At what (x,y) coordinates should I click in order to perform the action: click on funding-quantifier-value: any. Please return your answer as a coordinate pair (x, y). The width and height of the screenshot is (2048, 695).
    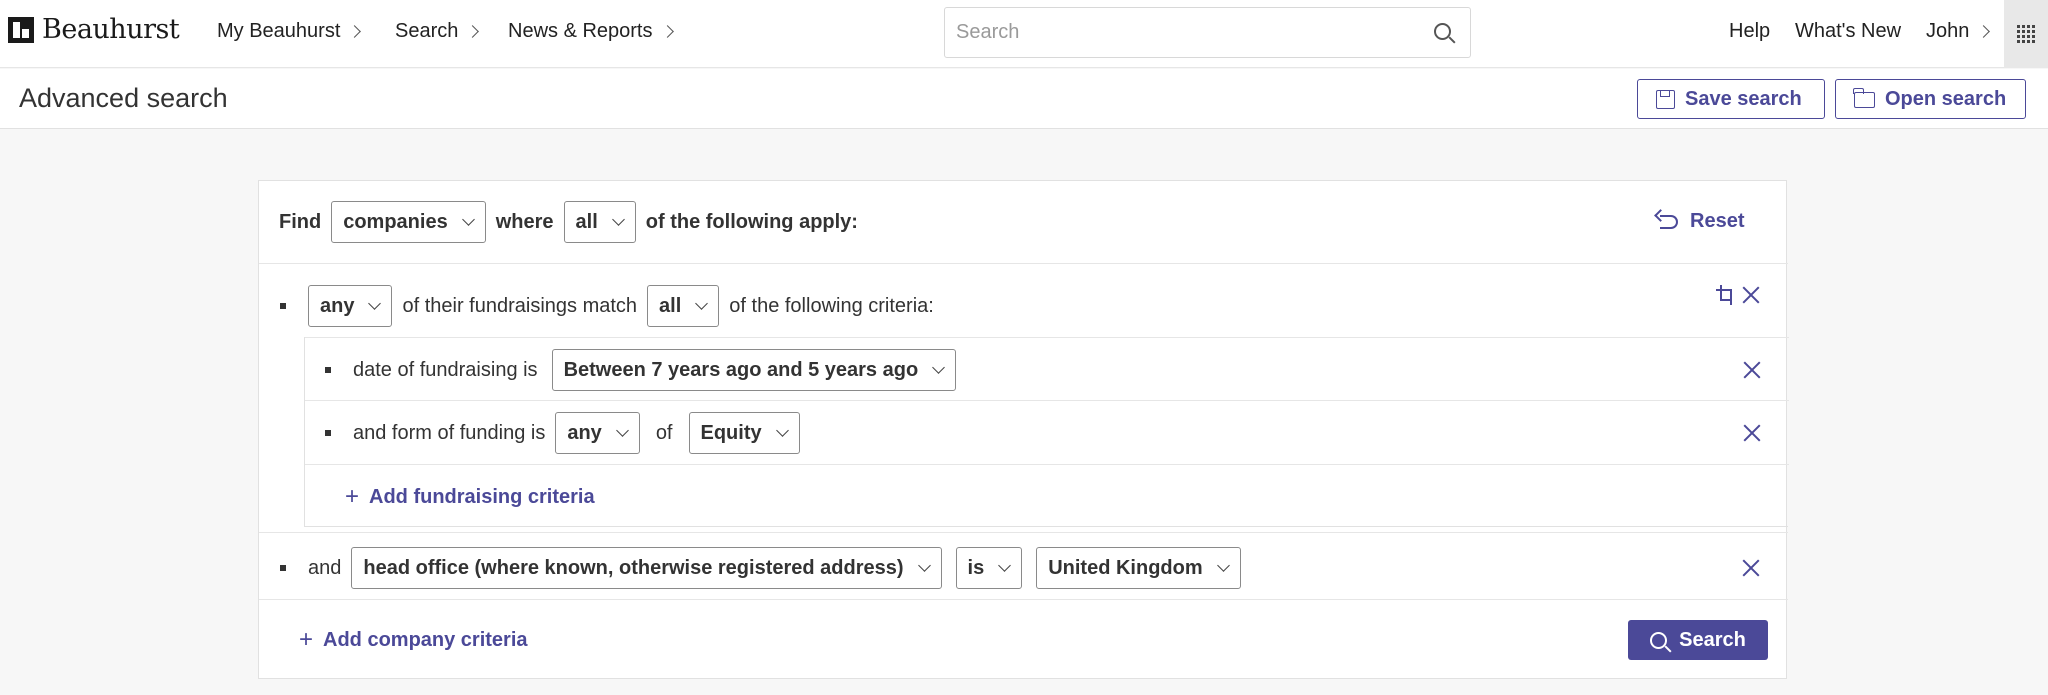
    Looking at the image, I should click on (584, 432).